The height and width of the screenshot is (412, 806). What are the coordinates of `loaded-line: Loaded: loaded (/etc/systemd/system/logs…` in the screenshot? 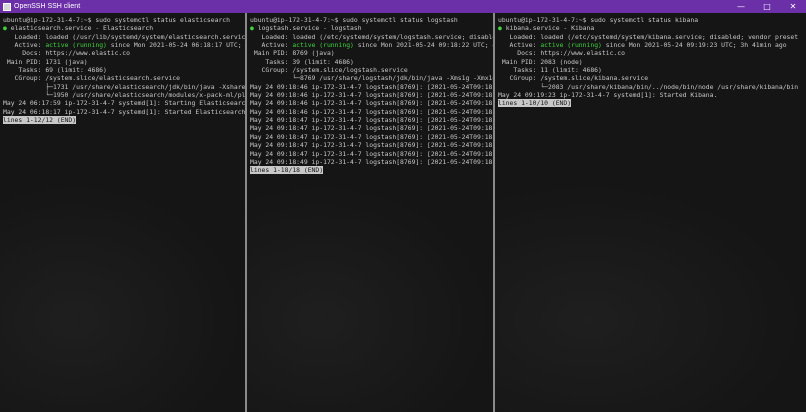 It's located at (371, 36).